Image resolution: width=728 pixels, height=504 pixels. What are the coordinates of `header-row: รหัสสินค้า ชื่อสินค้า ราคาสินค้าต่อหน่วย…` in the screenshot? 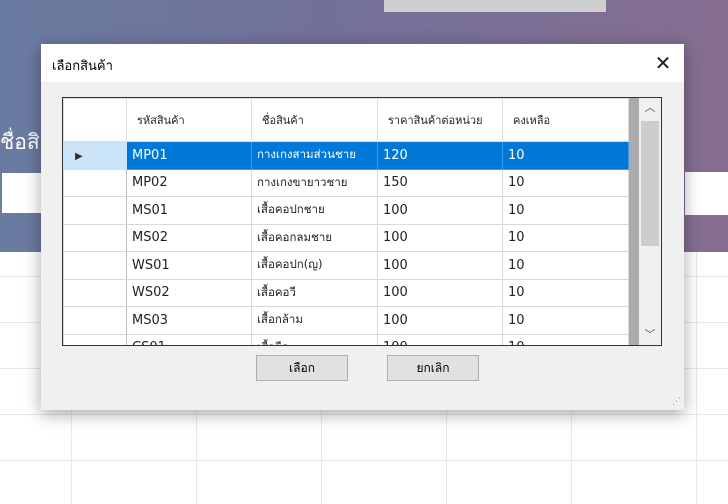 It's located at (346, 120).